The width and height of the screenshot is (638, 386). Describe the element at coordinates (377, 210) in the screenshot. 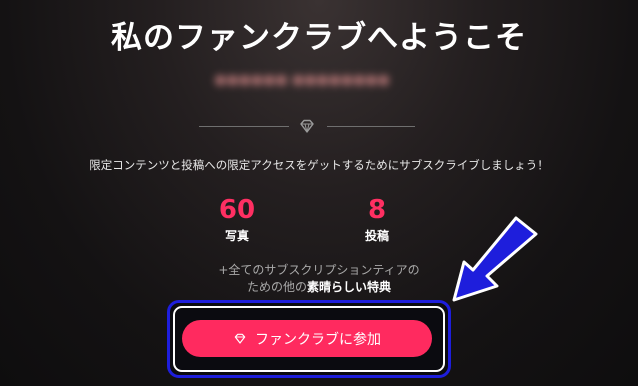

I see `stat-posts-value: 8` at that location.